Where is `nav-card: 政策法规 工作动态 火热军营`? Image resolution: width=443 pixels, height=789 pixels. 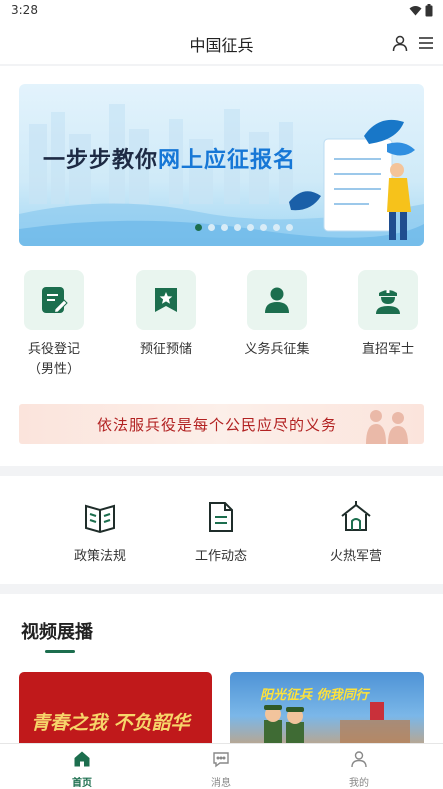
nav-card: 政策法规 工作动态 火热军营 is located at coordinates (221, 530).